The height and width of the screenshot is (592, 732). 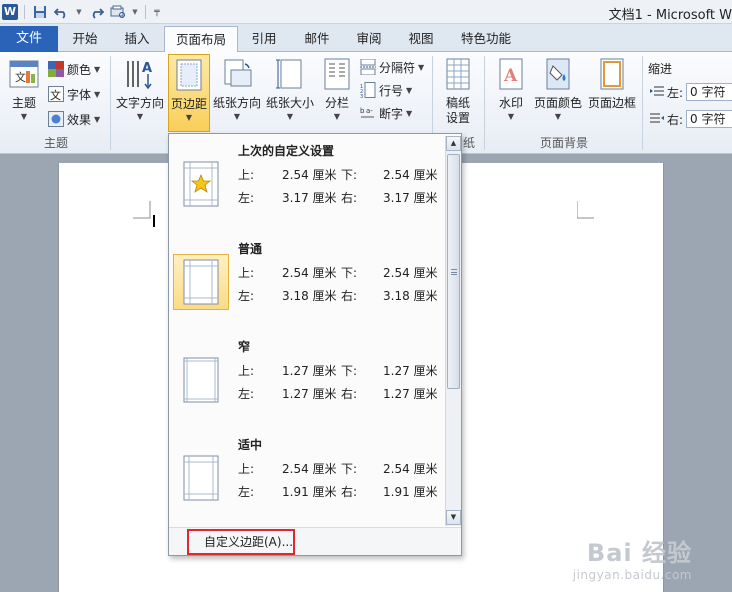 I want to click on indent-right-input: 0 字符, so click(x=709, y=119).